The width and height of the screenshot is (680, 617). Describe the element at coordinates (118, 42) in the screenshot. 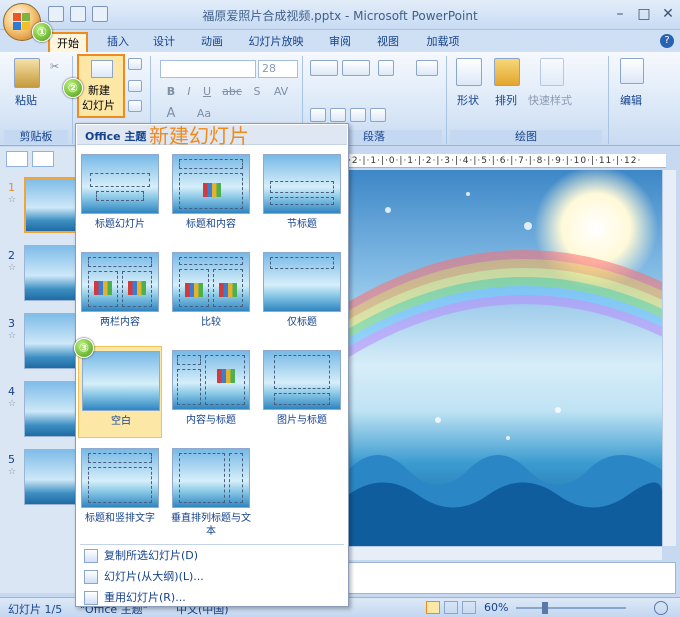

I see `tab-insert: 插入` at that location.